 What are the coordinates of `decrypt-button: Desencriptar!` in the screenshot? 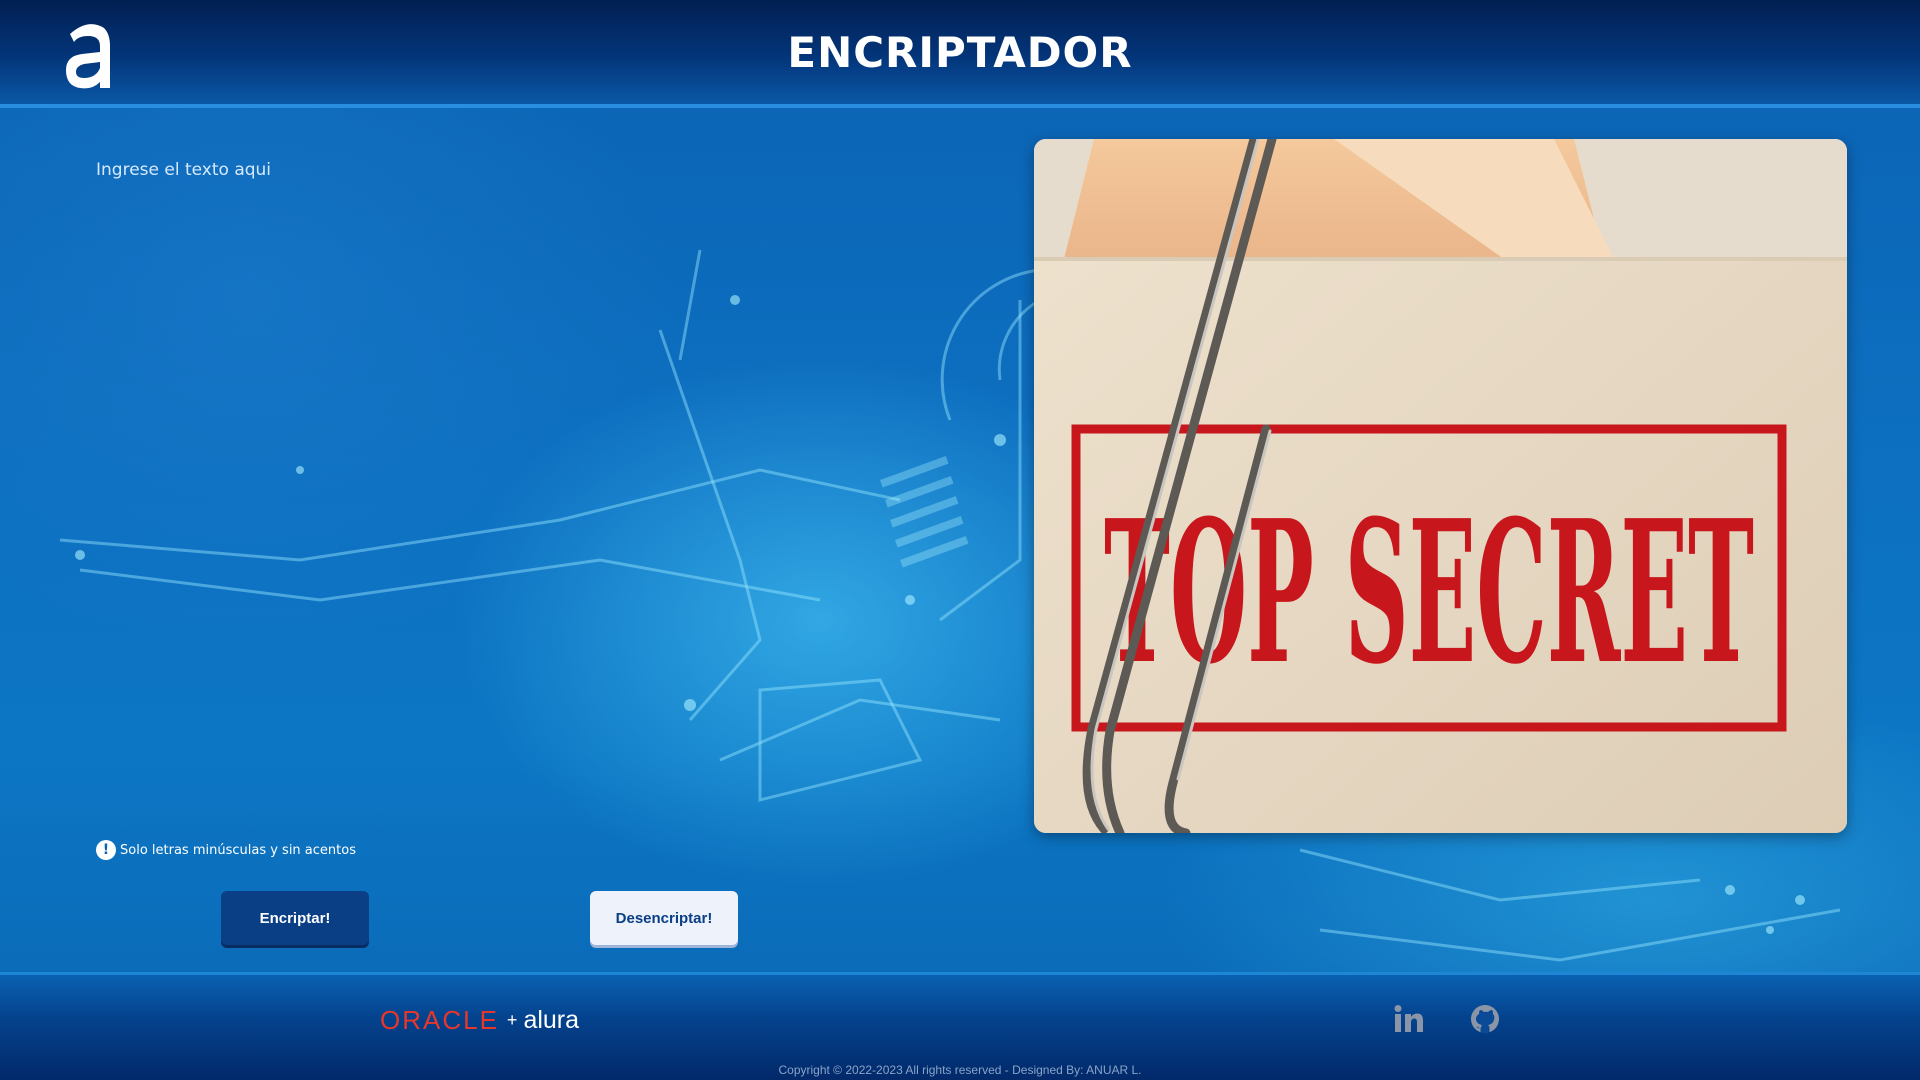 It's located at (664, 918).